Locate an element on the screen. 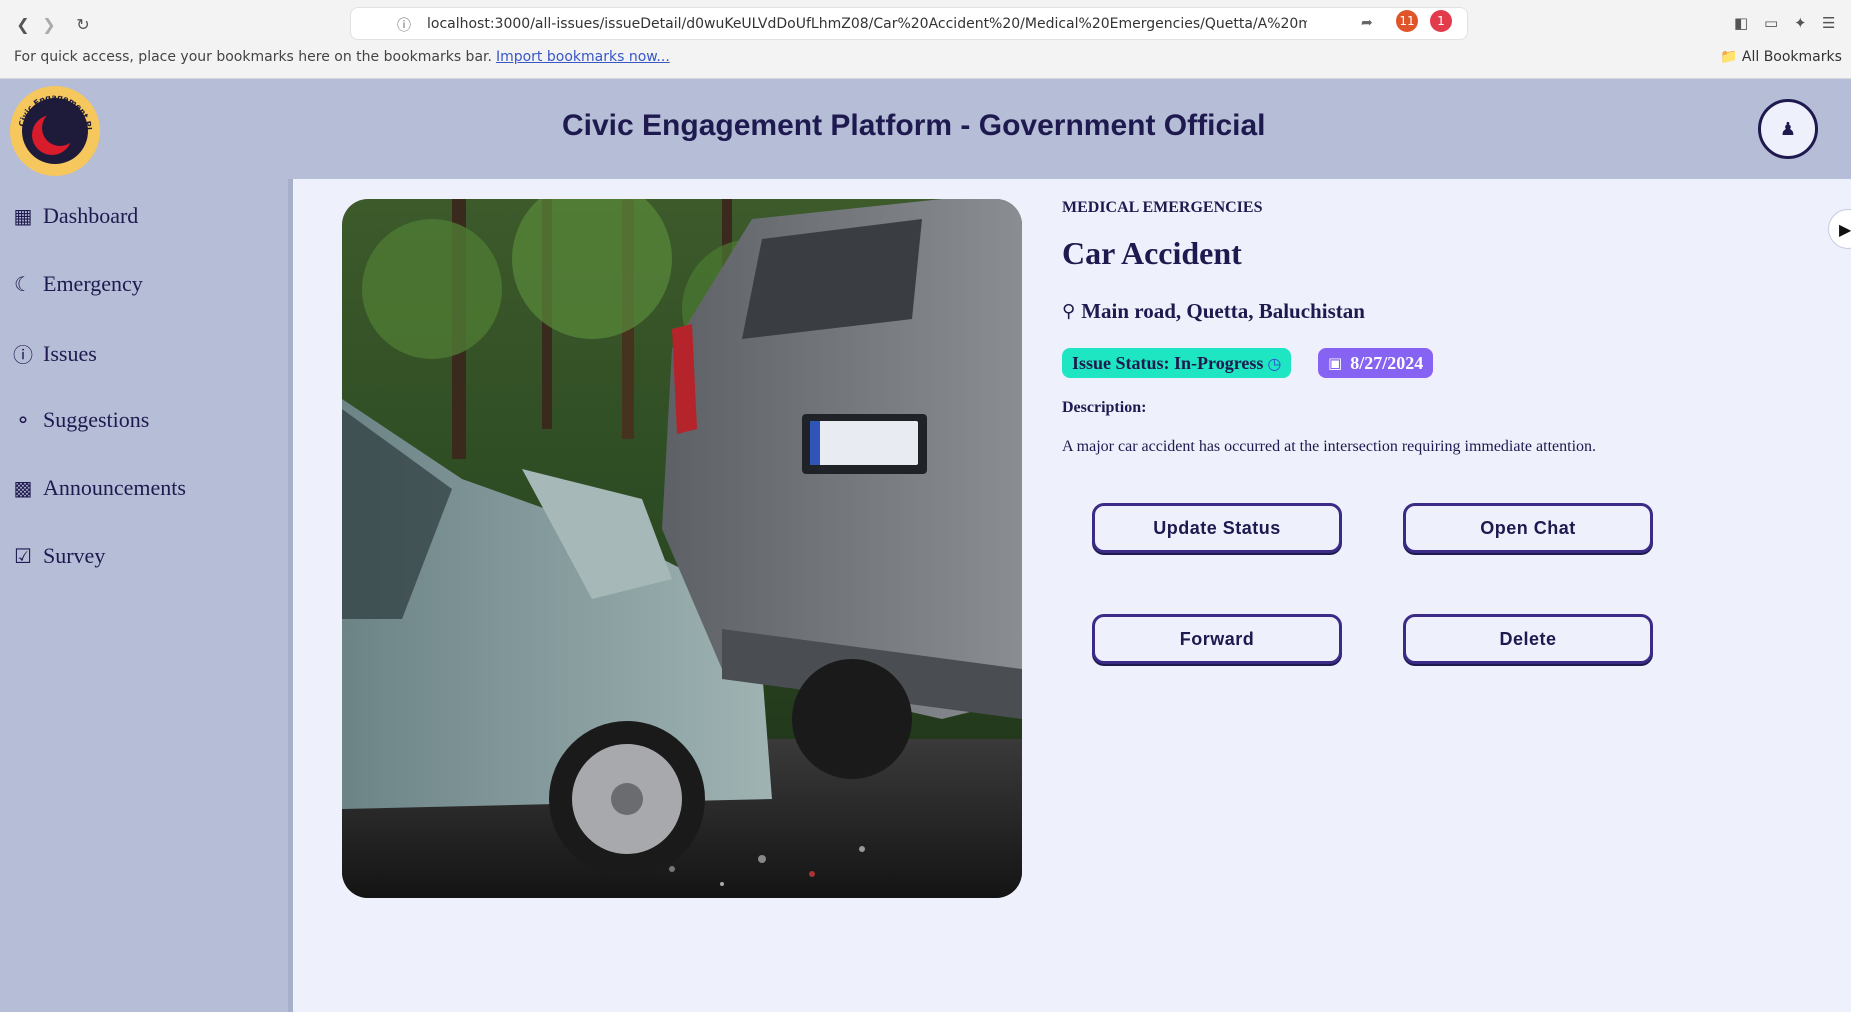 This screenshot has width=1851, height=1012. brave-badge-count: 11 is located at coordinates (1407, 21).